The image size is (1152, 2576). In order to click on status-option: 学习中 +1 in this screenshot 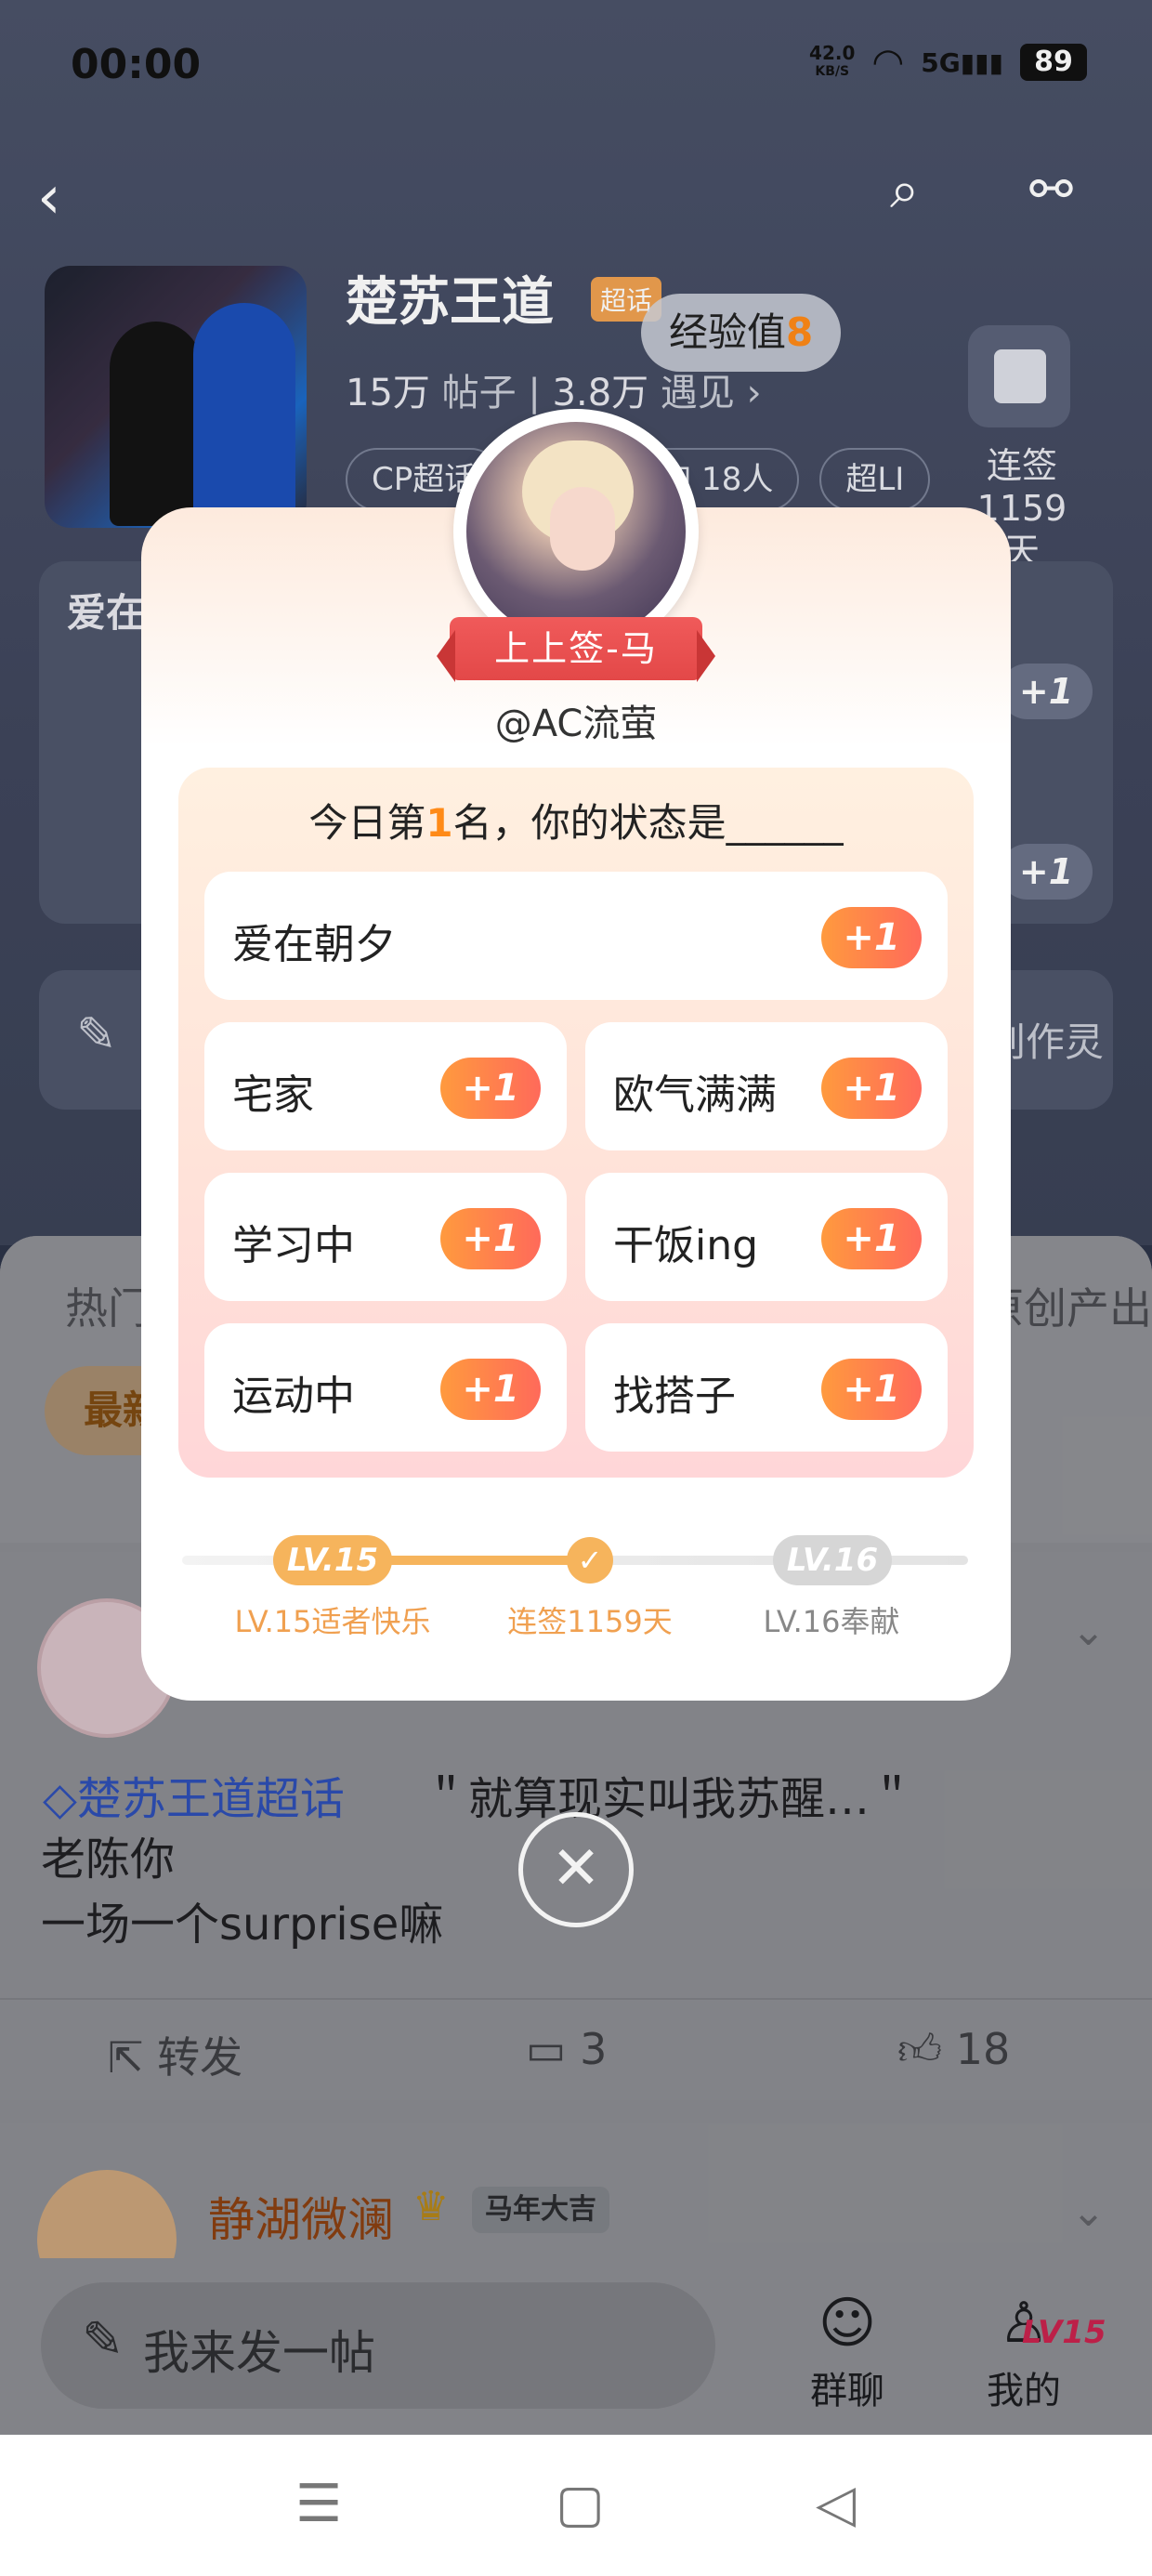, I will do `click(385, 1237)`.